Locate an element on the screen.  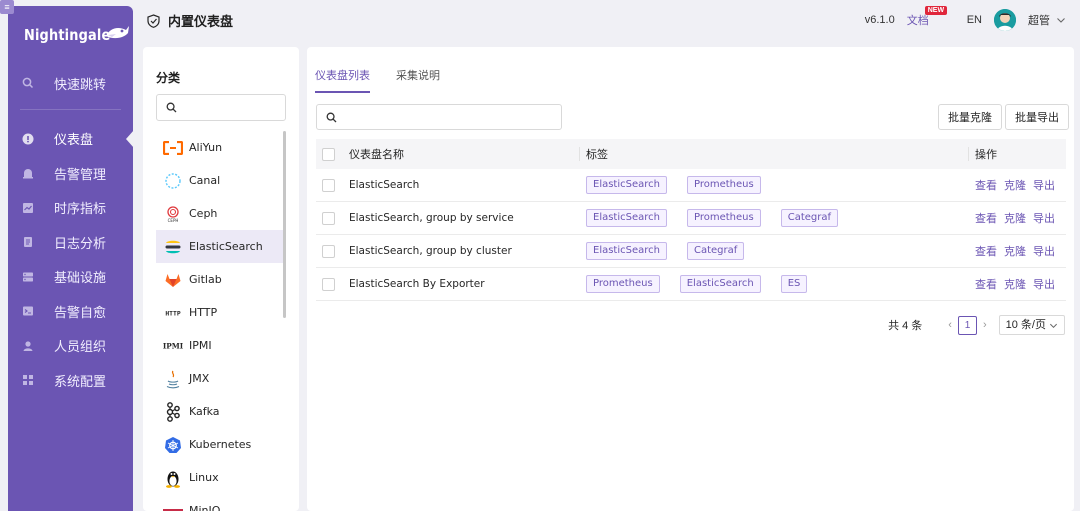
username: 超管 is located at coordinates (1039, 20).